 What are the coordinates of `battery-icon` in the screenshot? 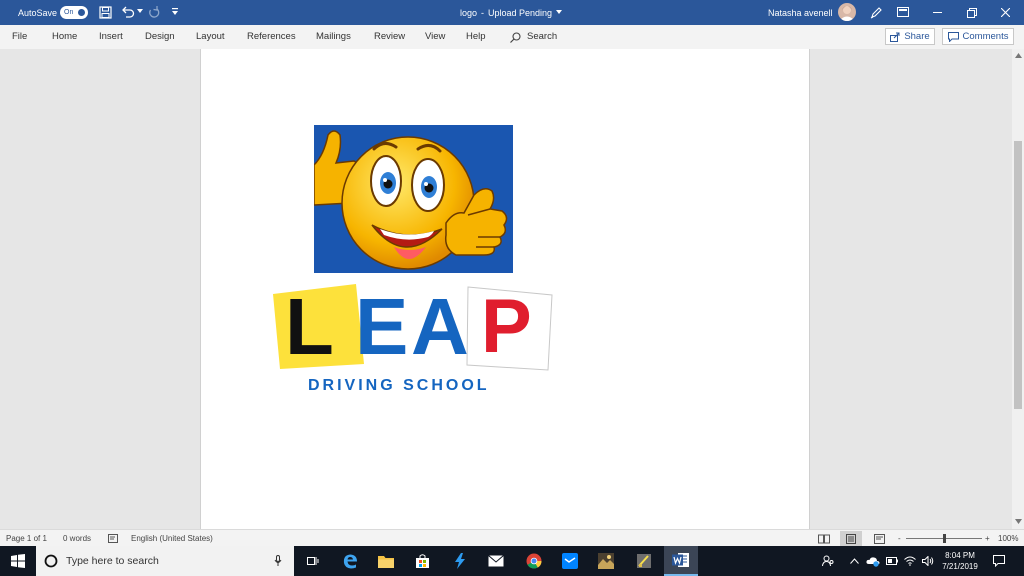 It's located at (892, 561).